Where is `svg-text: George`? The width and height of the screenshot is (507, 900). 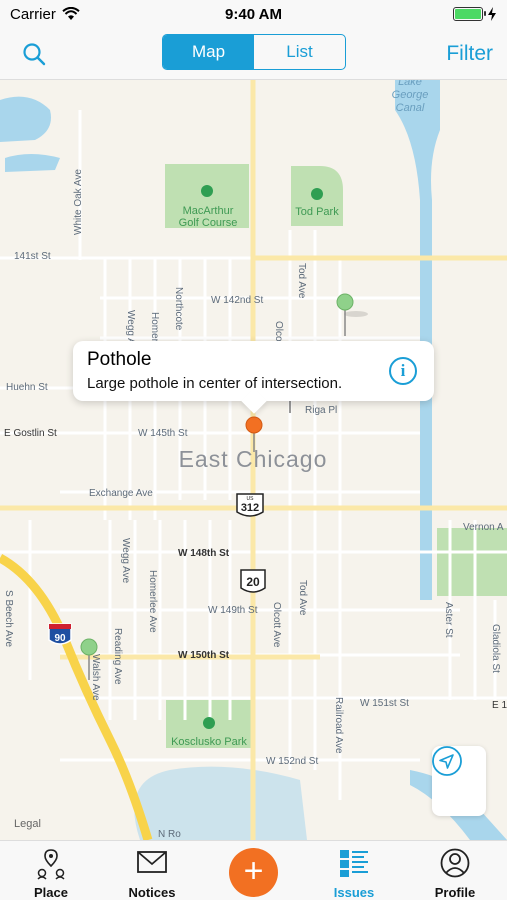
svg-text: George is located at coordinates (410, 95).